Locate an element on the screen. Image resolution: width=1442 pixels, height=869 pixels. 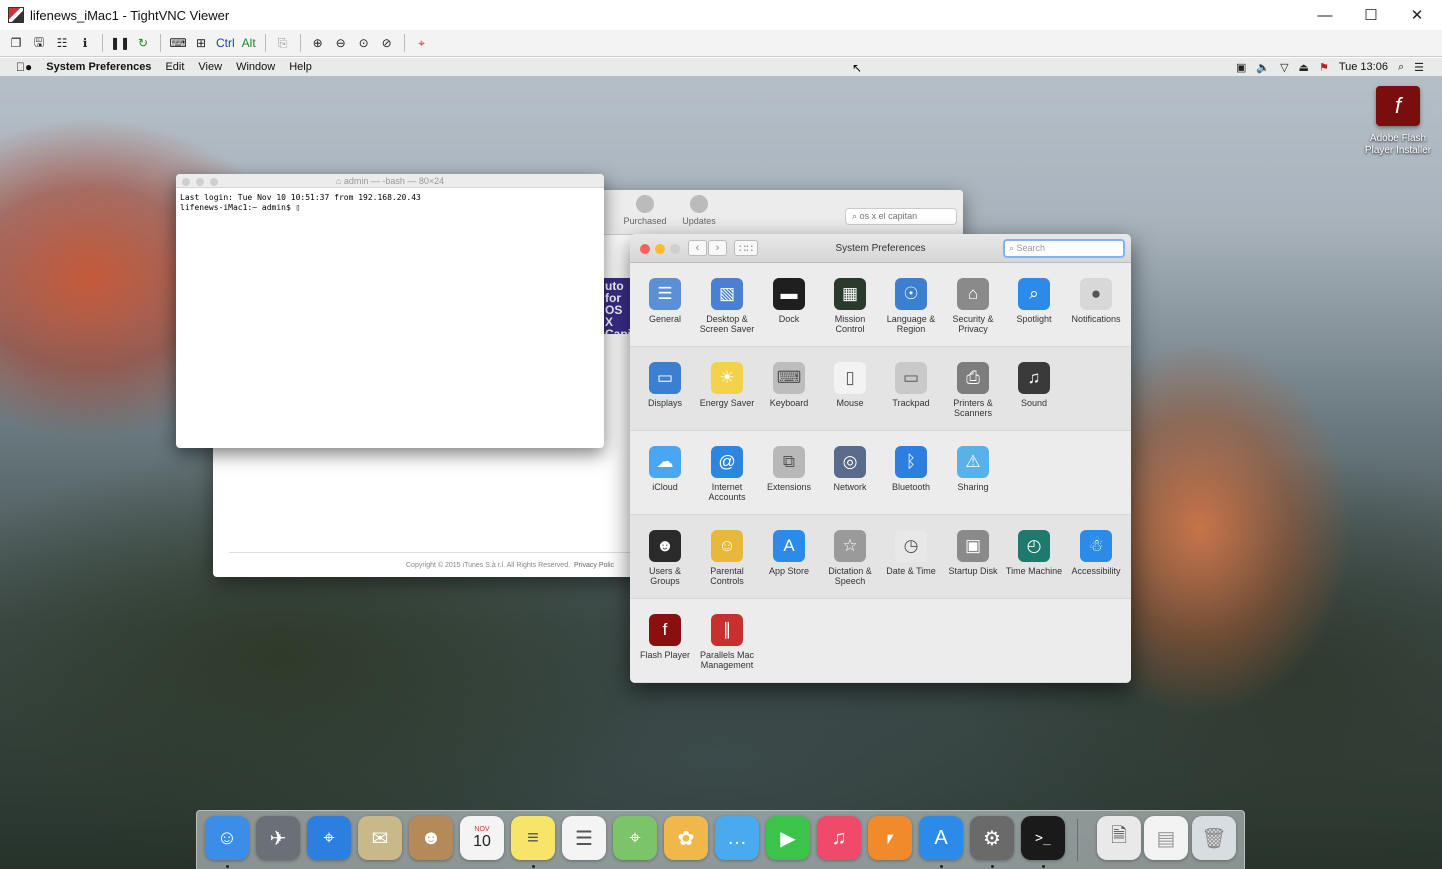
dock-safari-icon: ⌖ is located at coordinates (329, 838).